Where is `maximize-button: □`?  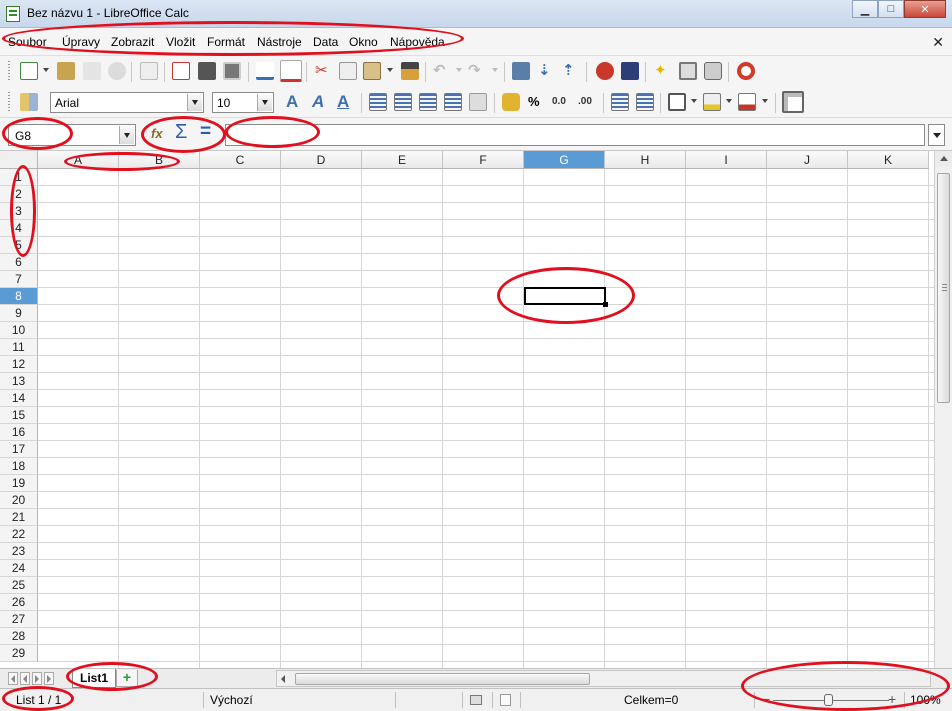 maximize-button: □ is located at coordinates (891, 9).